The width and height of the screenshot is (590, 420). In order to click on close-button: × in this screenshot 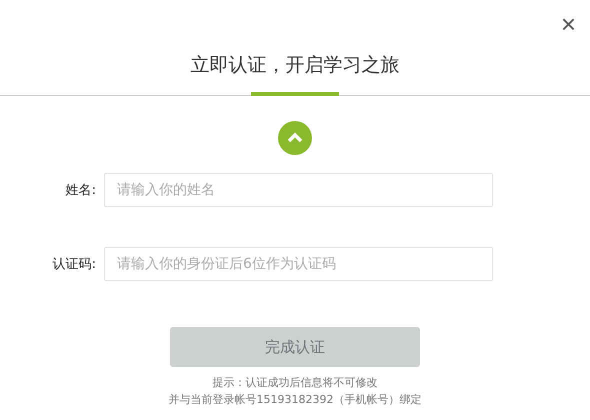, I will do `click(568, 24)`.